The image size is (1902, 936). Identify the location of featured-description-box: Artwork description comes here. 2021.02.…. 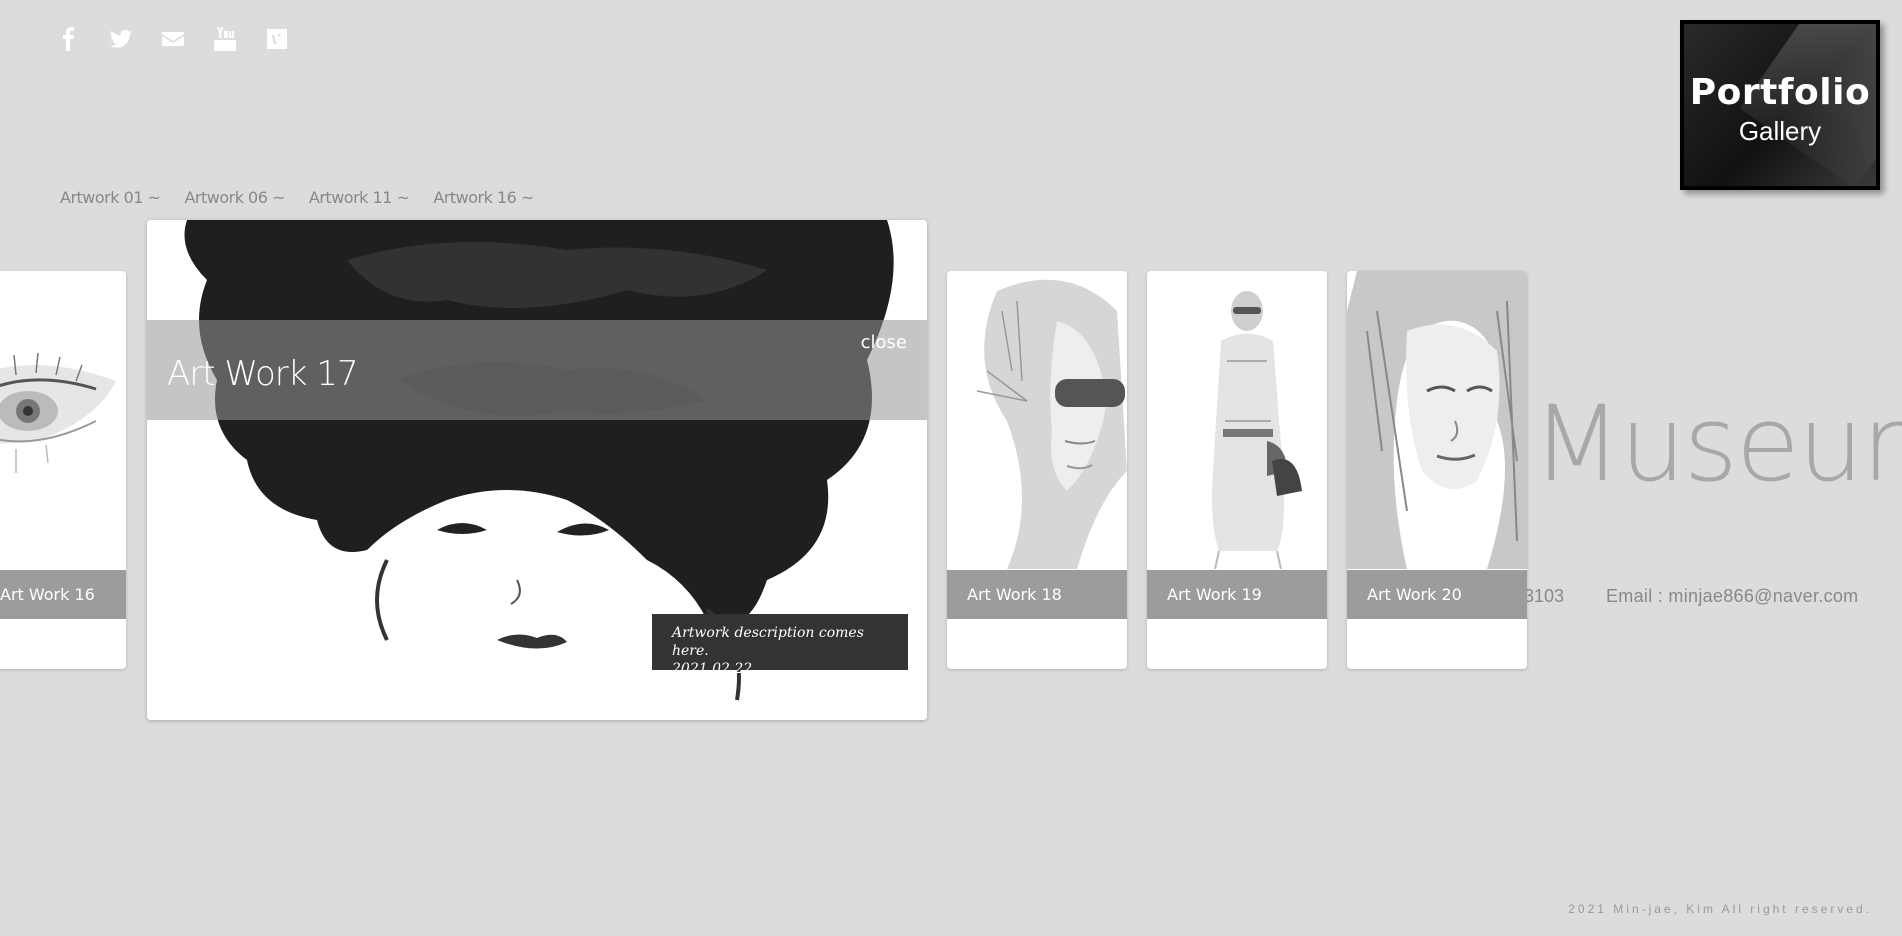
(780, 645).